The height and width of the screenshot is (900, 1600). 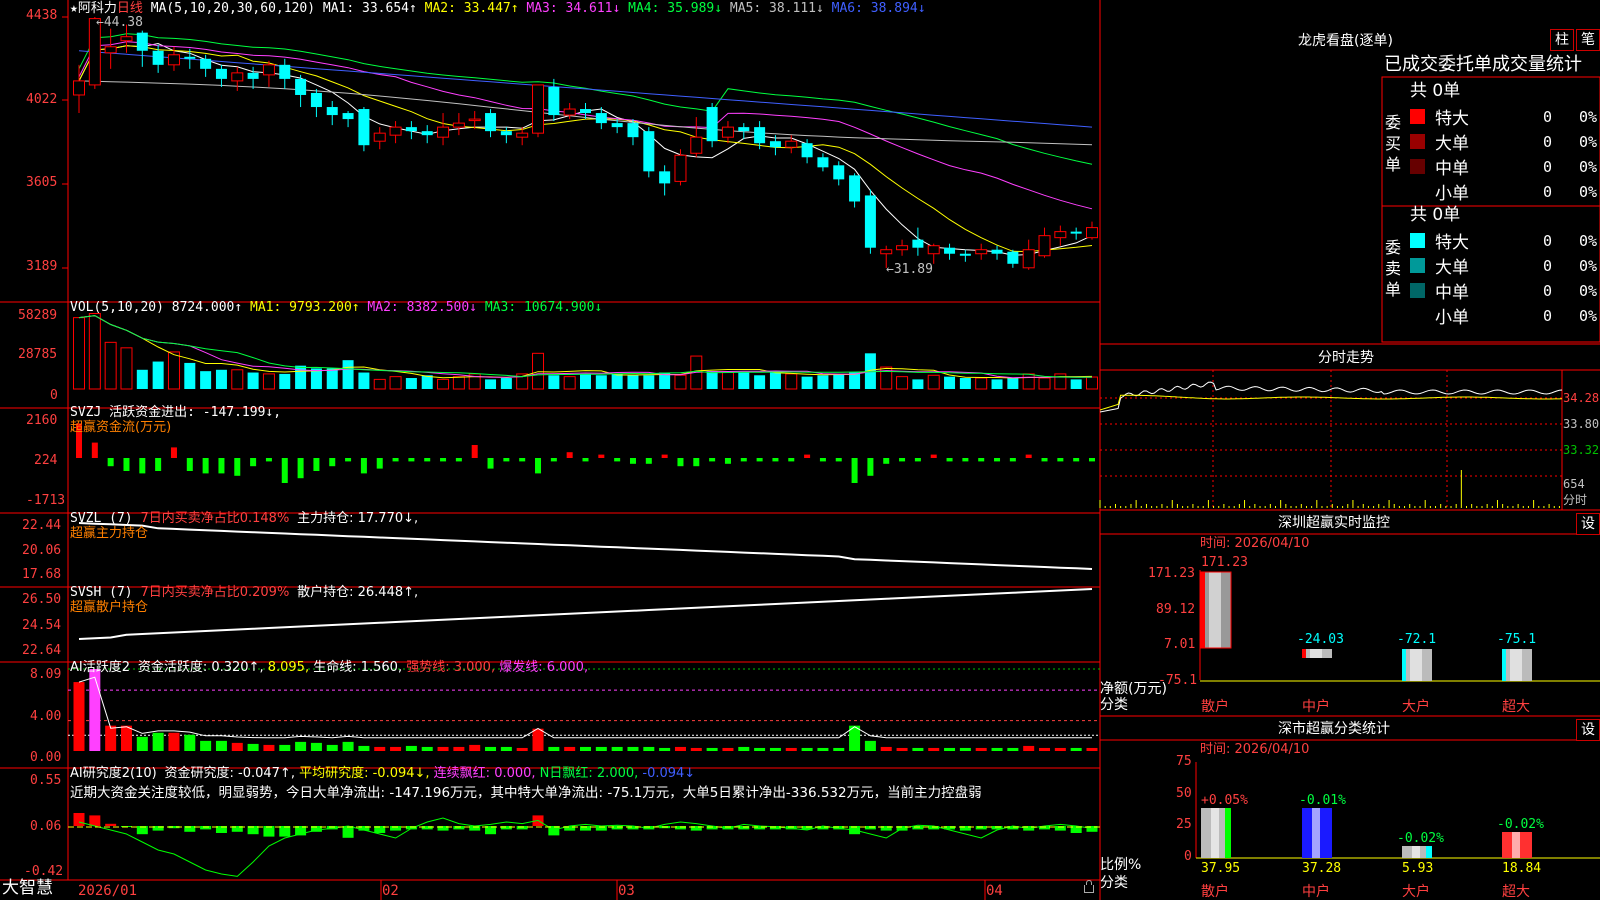 What do you see at coordinates (46, 674) in the screenshot?
I see `ai-tick-0: 8.09` at bounding box center [46, 674].